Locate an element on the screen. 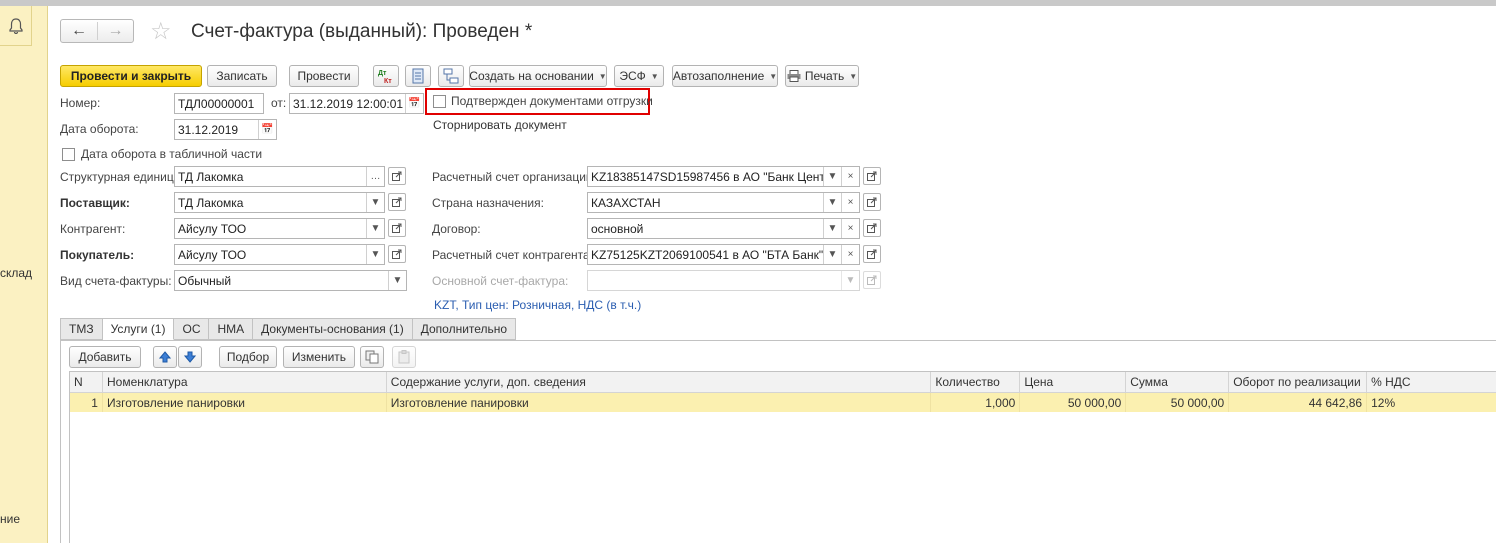  select-button: Подбор is located at coordinates (248, 357).